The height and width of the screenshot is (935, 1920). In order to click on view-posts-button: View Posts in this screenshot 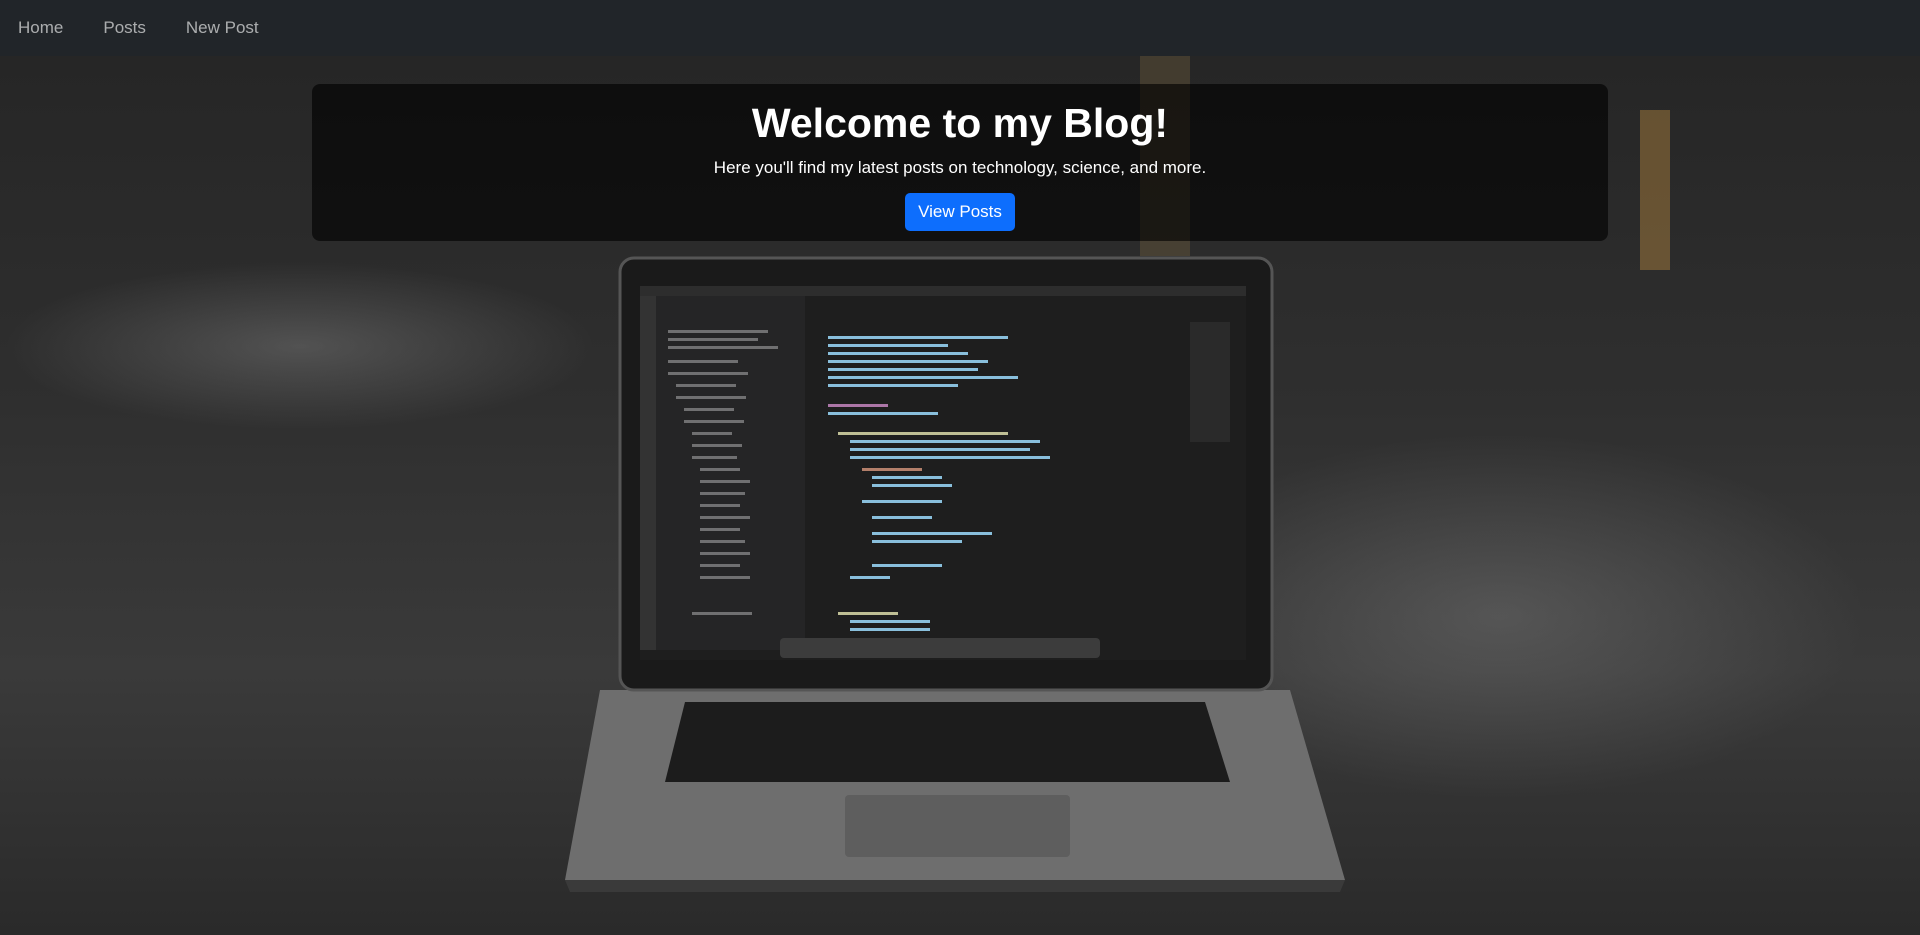, I will do `click(960, 212)`.